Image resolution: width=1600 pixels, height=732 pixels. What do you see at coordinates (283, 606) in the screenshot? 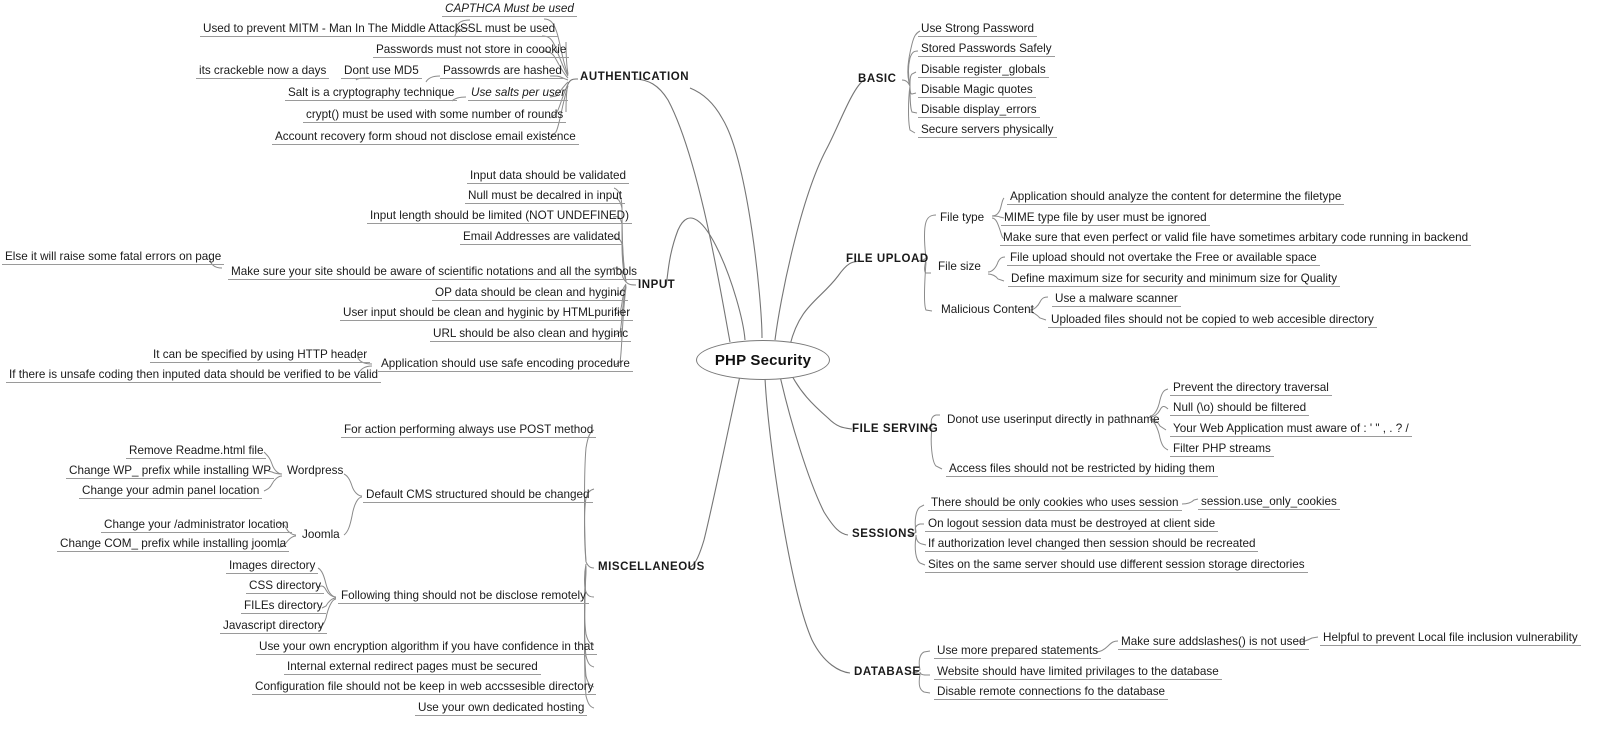
I see `node-misc-files-directory: FILEs directory` at bounding box center [283, 606].